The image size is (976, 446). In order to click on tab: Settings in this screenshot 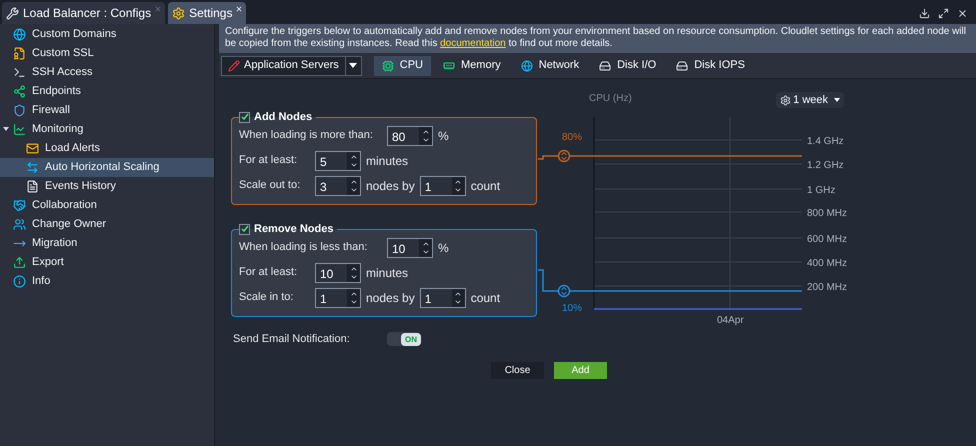, I will do `click(207, 13)`.